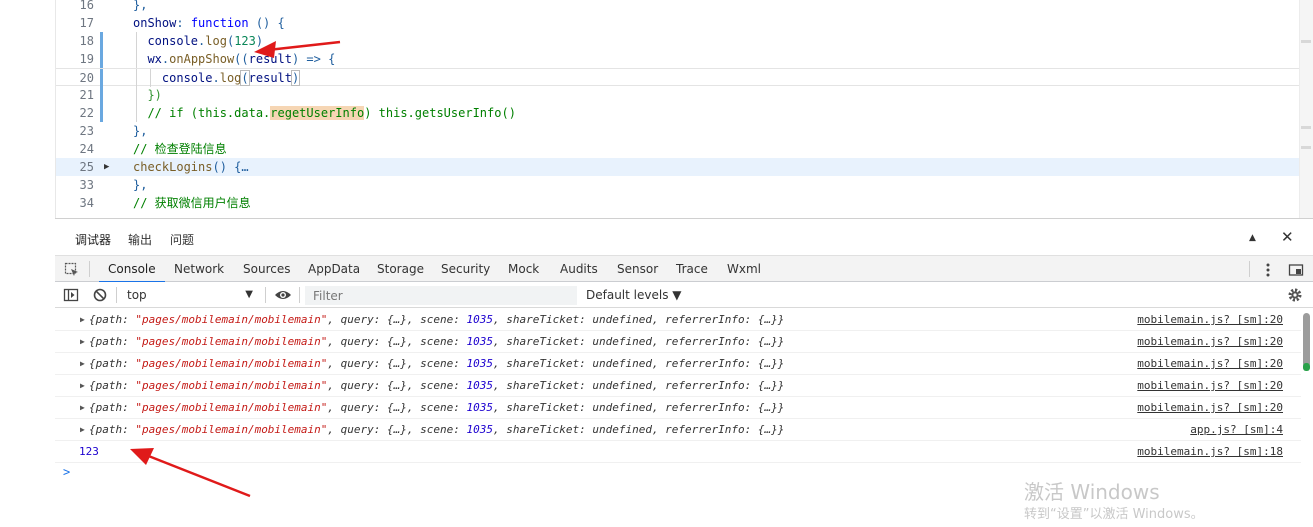 The image size is (1313, 527). I want to click on code-line: 21 }), so click(684, 95).